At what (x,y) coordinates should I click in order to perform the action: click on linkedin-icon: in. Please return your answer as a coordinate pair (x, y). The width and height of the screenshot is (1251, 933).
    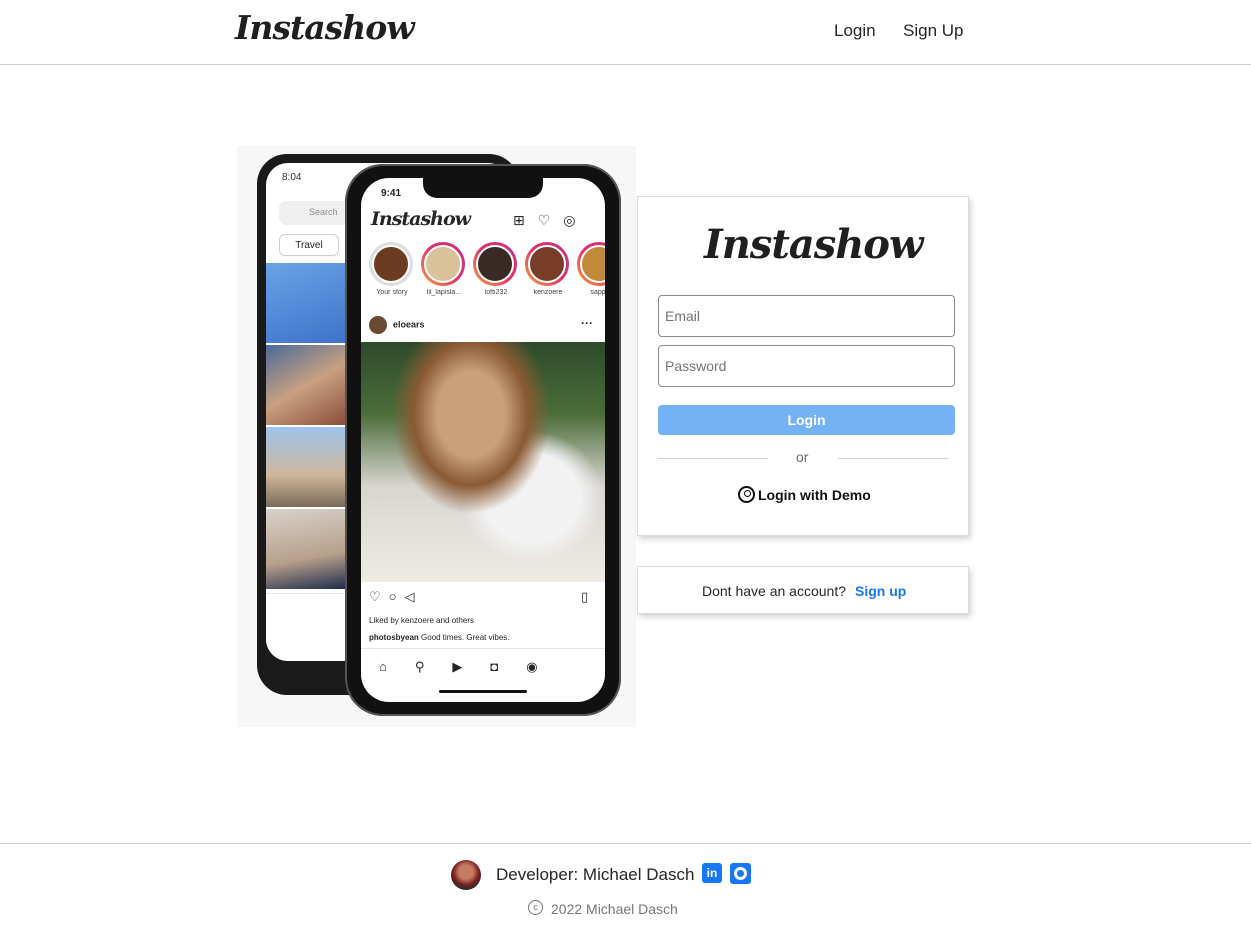
    Looking at the image, I should click on (712, 873).